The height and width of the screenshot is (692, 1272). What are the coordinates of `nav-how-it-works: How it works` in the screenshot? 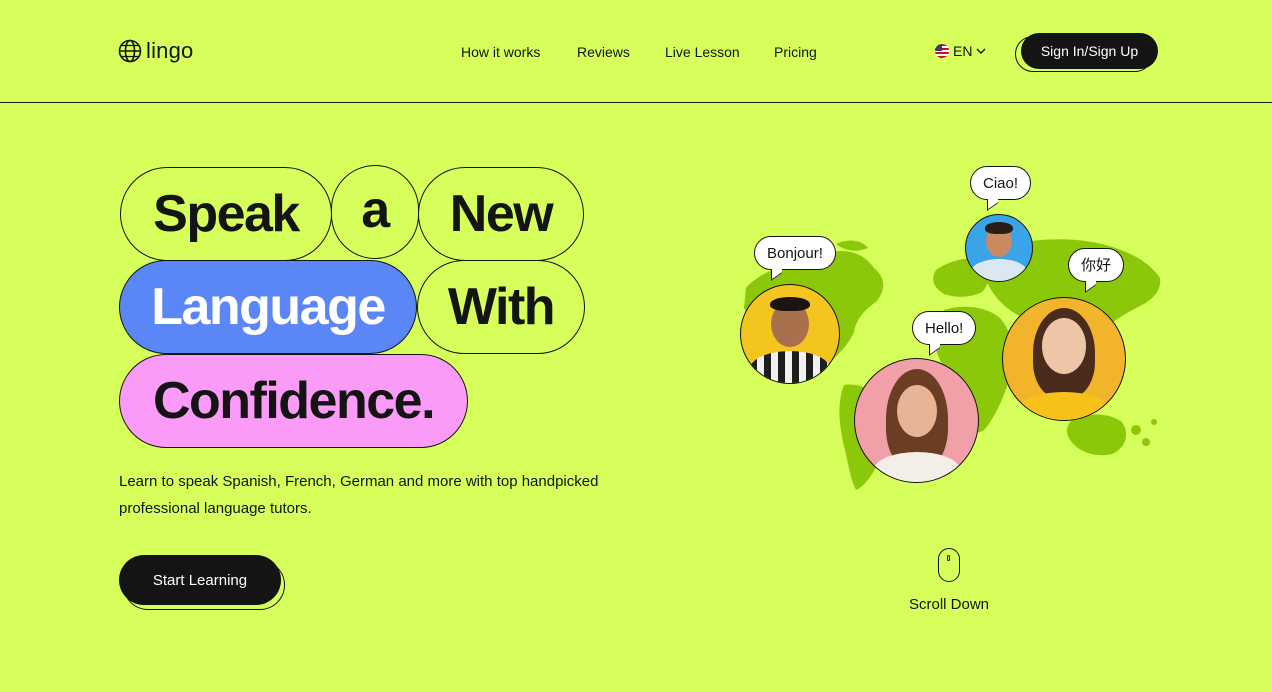 It's located at (500, 52).